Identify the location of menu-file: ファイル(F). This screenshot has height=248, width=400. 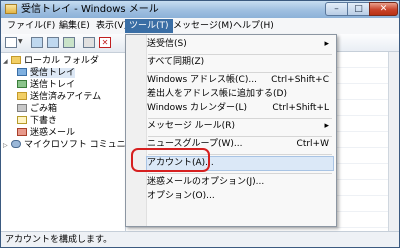
(31, 26).